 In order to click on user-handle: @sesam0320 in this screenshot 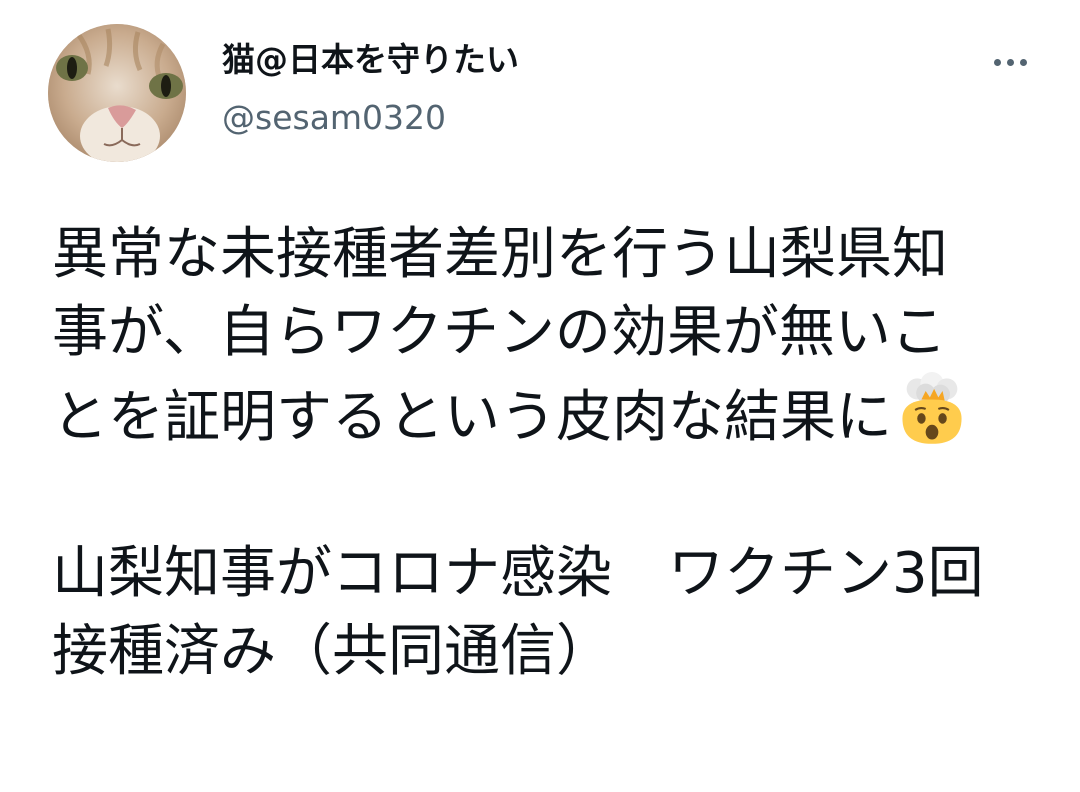, I will do `click(334, 118)`.